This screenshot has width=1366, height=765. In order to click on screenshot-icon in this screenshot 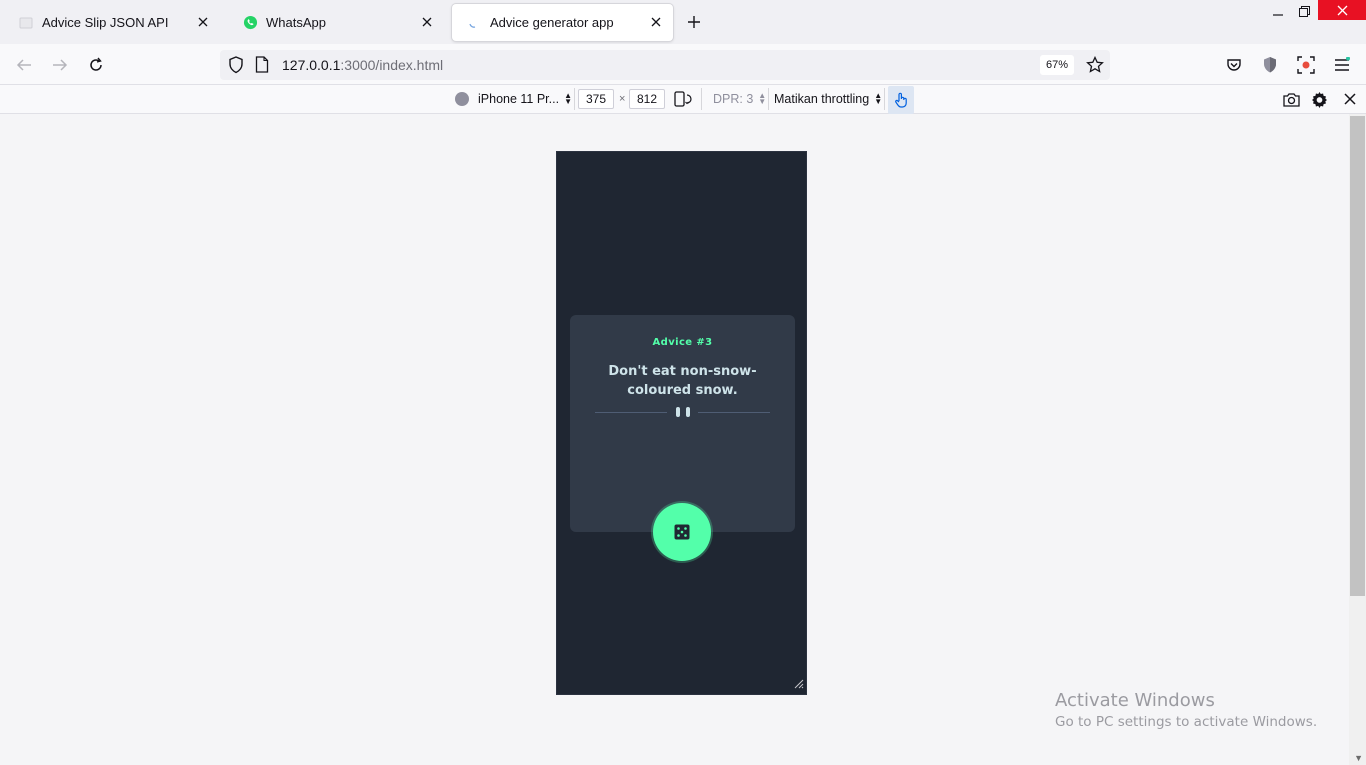, I will do `click(1306, 65)`.